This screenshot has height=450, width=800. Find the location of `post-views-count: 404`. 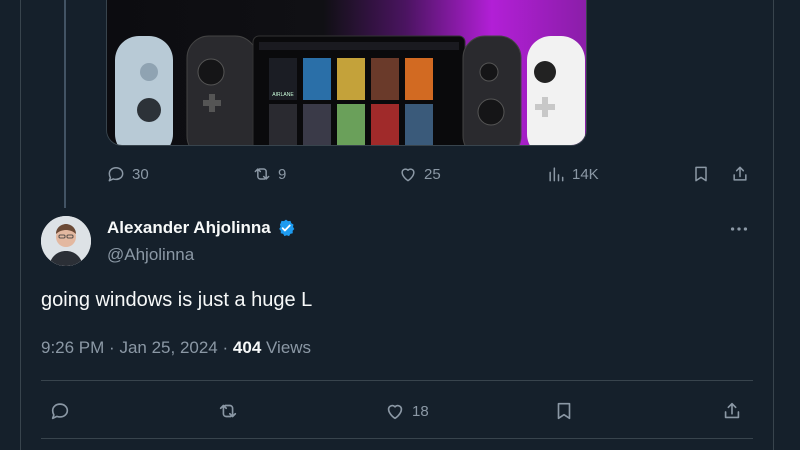

post-views-count: 404 is located at coordinates (247, 347).